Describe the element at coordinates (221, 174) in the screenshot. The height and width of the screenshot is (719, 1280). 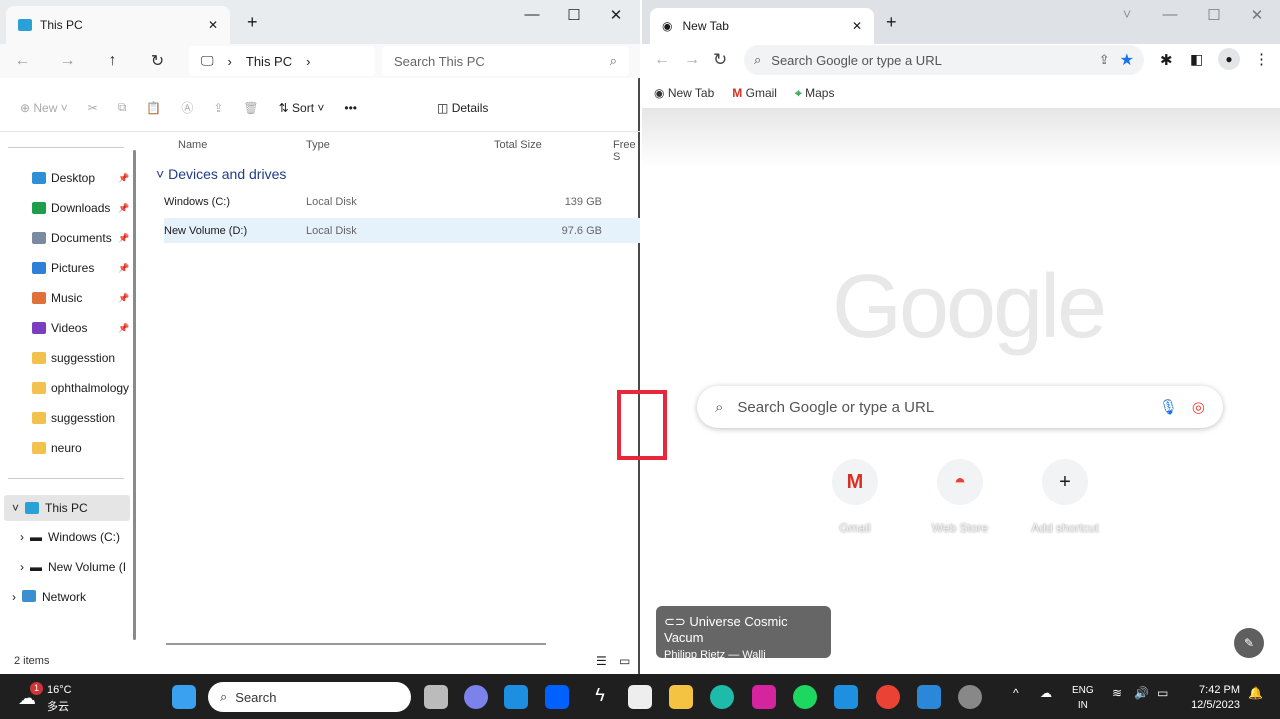
I see `group-header: ˅ Devices and drives` at that location.